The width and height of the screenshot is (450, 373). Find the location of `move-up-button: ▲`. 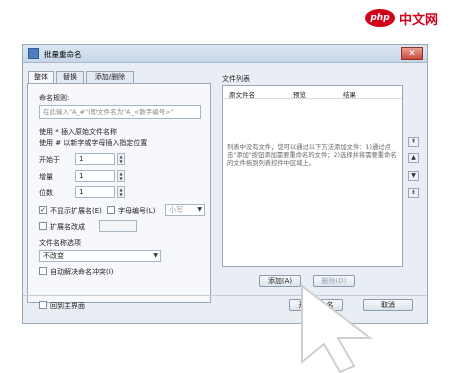

move-up-button: ▲ is located at coordinates (413, 158).